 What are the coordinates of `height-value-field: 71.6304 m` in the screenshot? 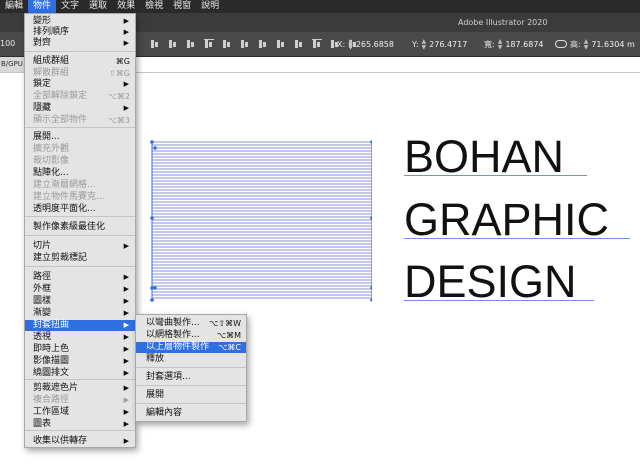 It's located at (612, 44).